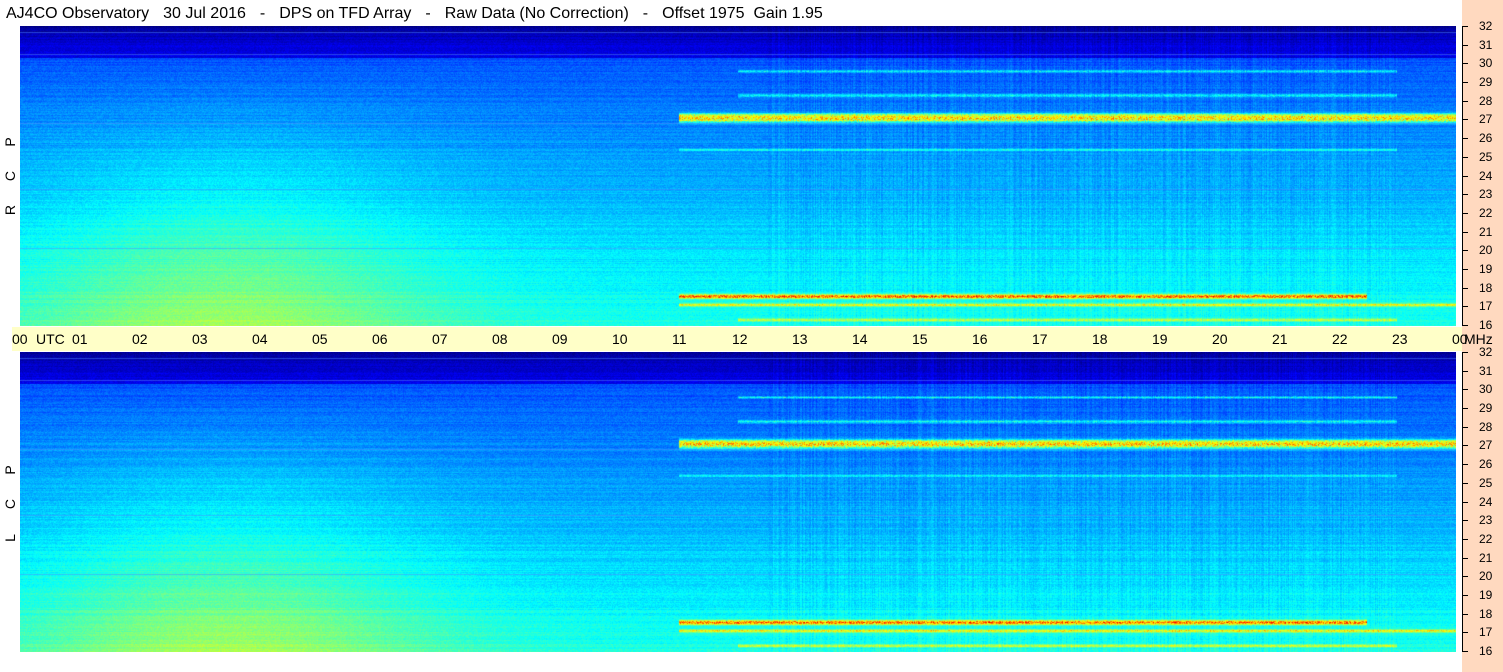  I want to click on rcp-freq-label: 27, so click(1486, 119).